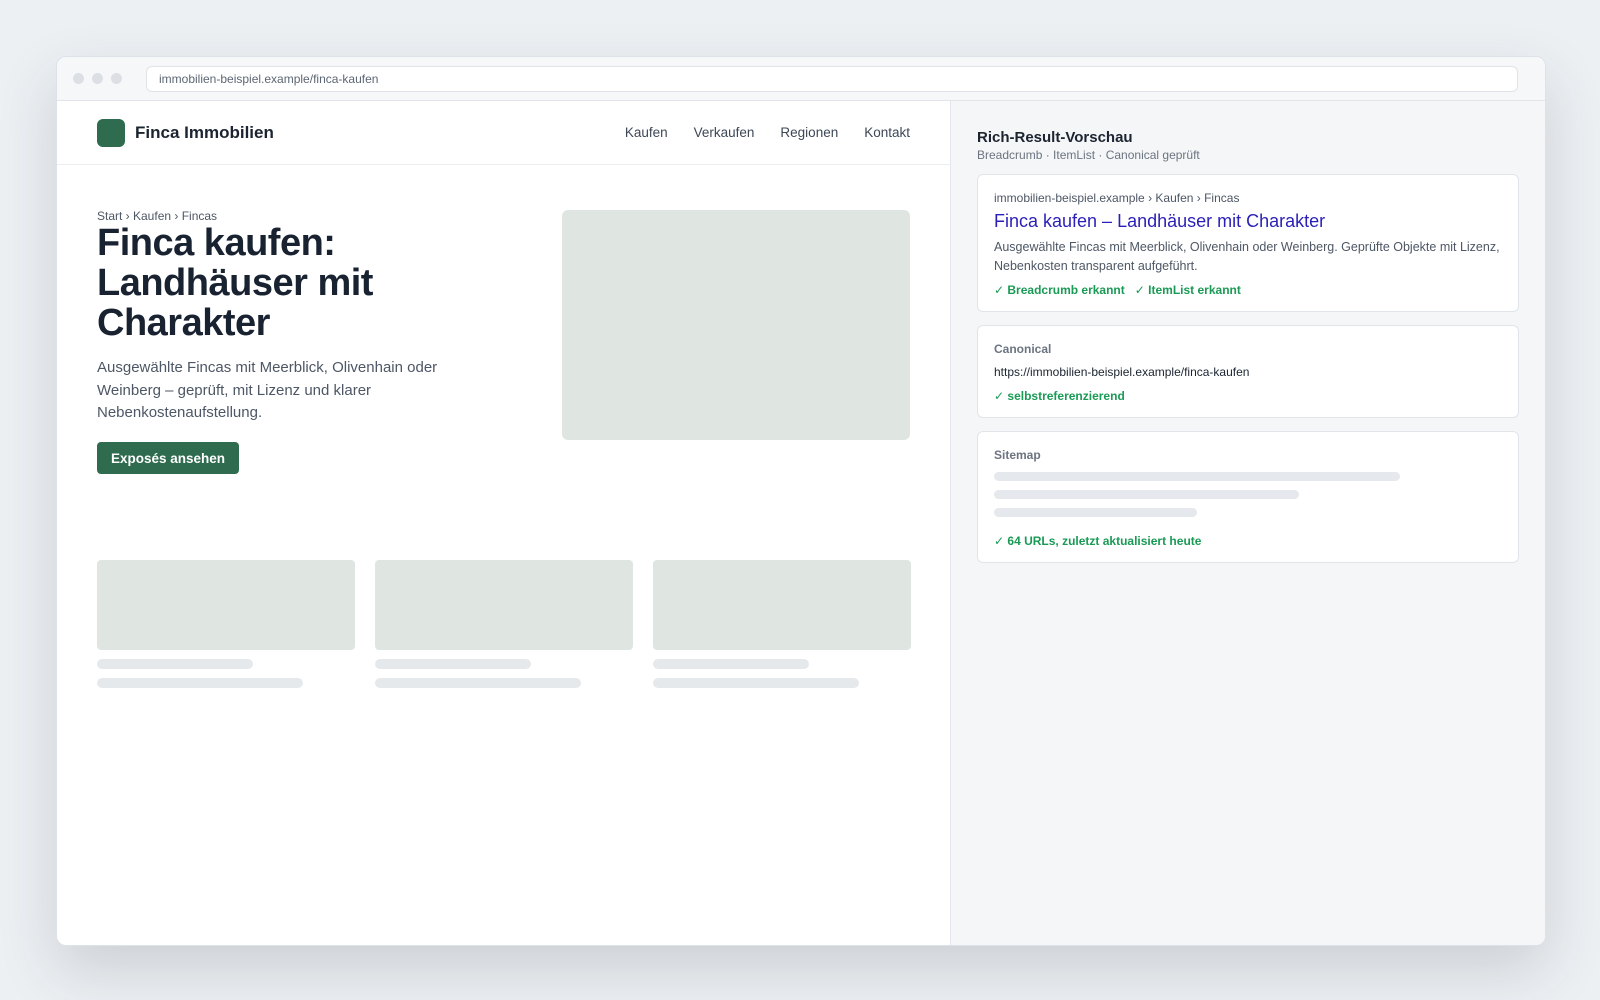 This screenshot has height=1000, width=1600. Describe the element at coordinates (1248, 290) in the screenshot. I see `serp-checks: ✓ Breadcrumb erkannt ✓ ItemList erkannt` at that location.